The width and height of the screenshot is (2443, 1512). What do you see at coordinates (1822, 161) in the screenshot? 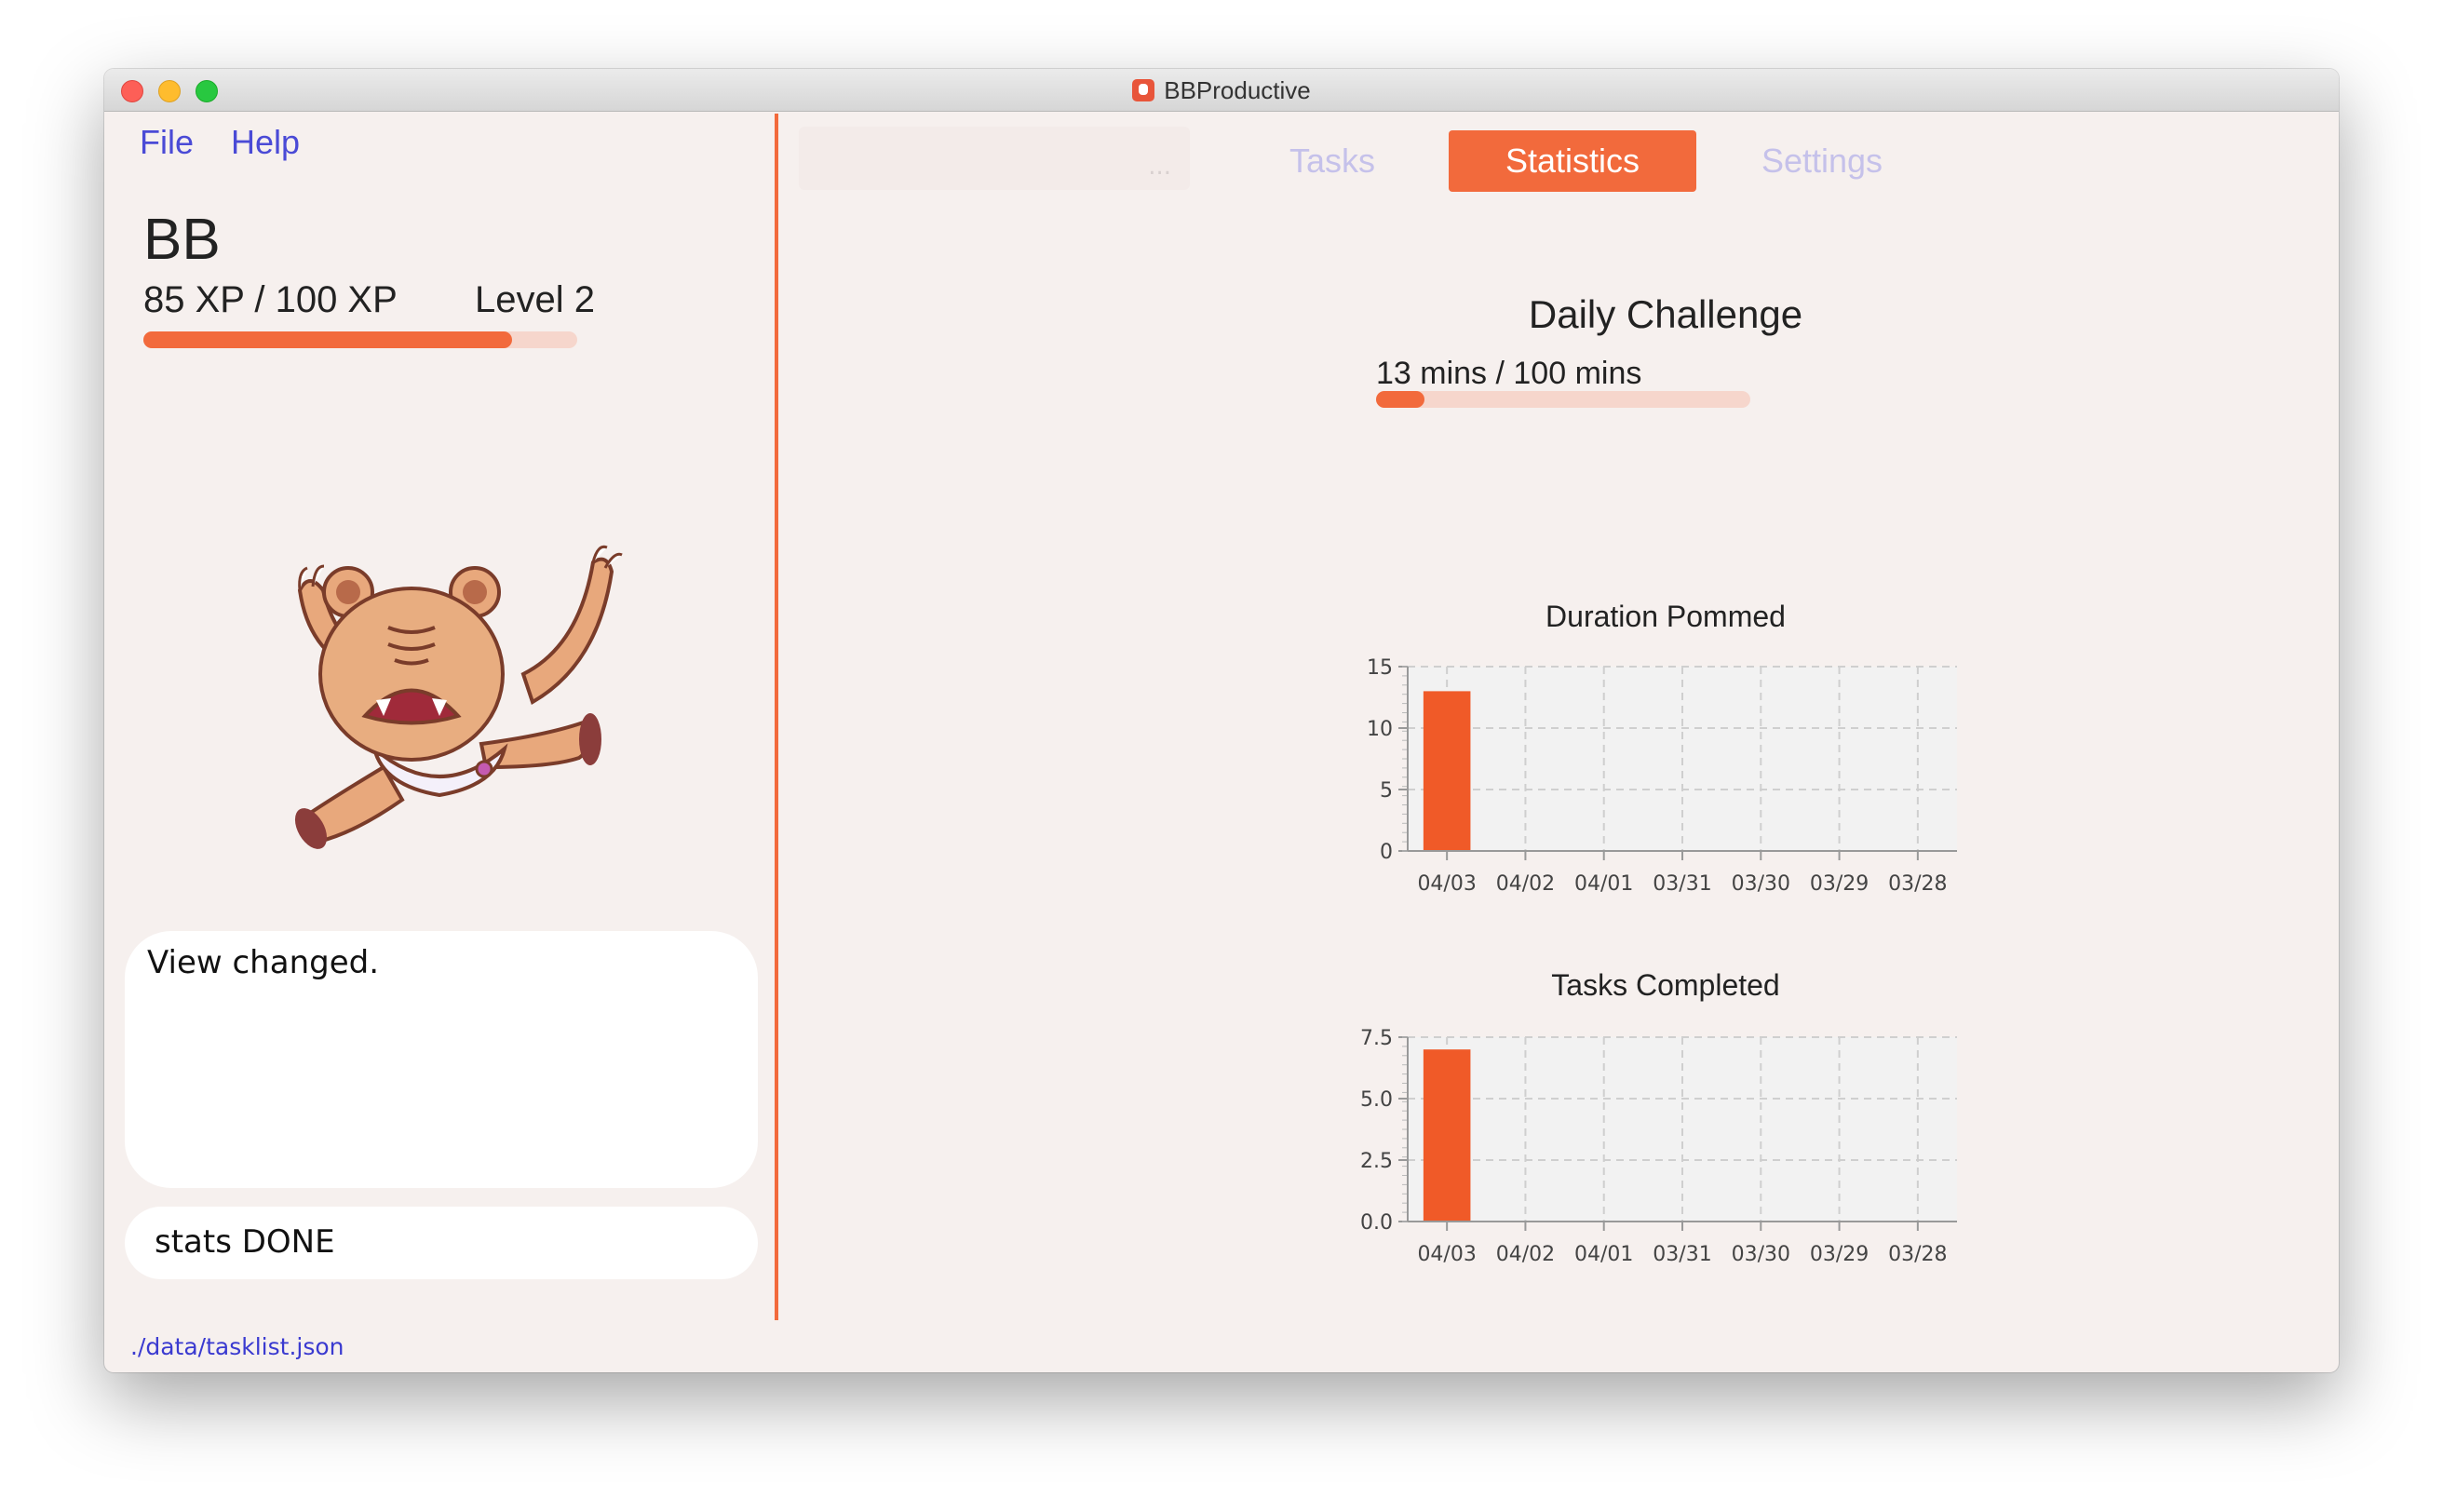
I see `tab-settings: Settings` at bounding box center [1822, 161].